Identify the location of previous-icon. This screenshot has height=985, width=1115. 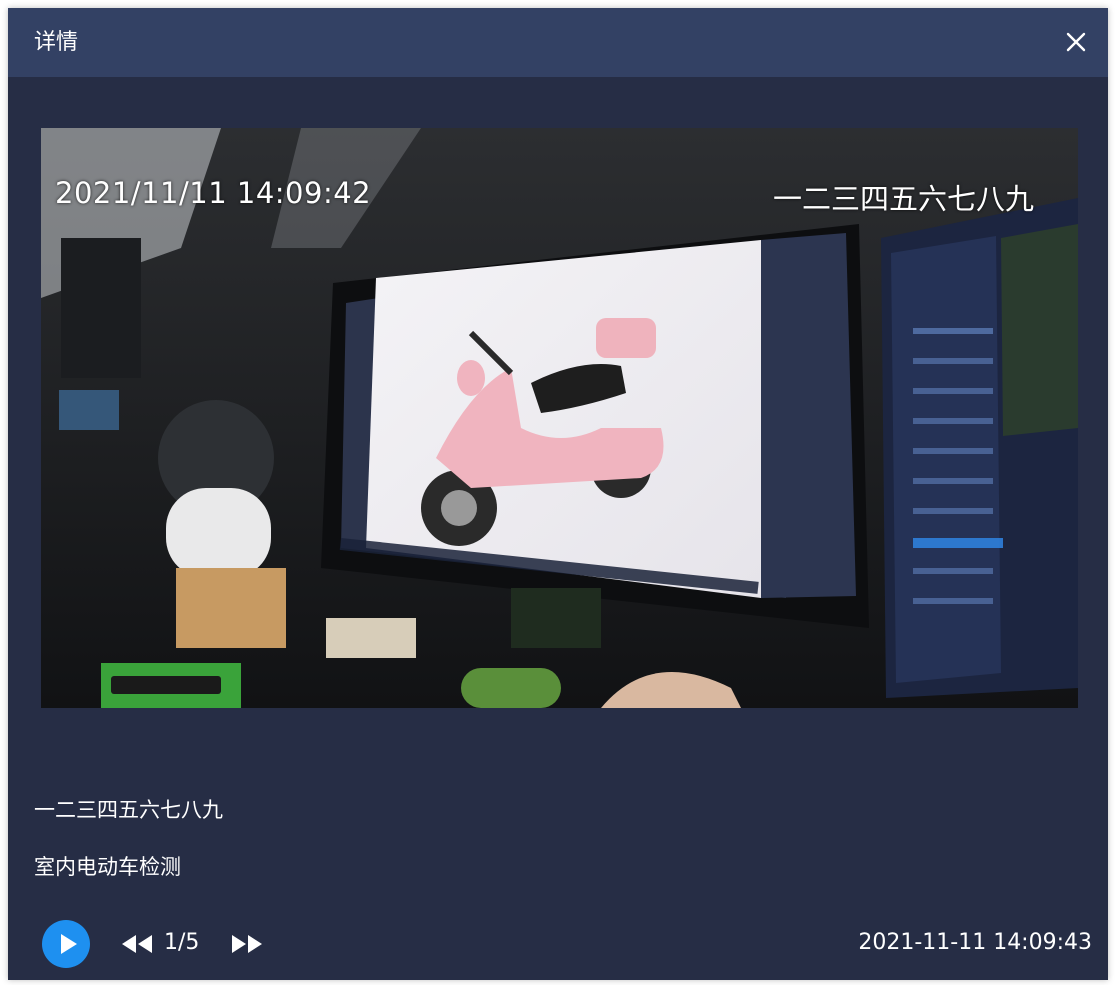
(137, 944).